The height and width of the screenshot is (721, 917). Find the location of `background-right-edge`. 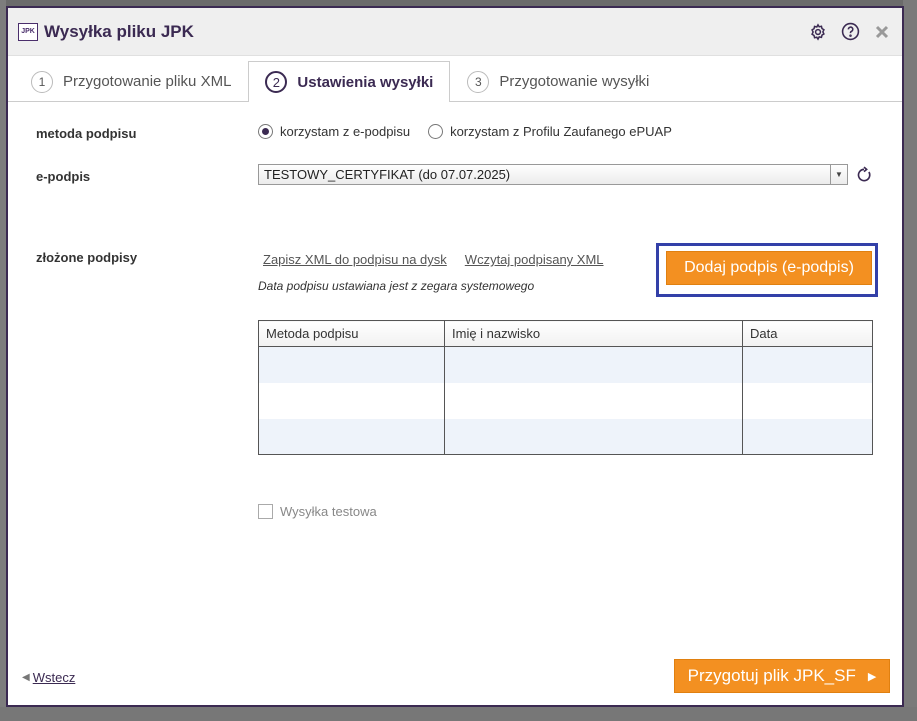

background-right-edge is located at coordinates (910, 360).